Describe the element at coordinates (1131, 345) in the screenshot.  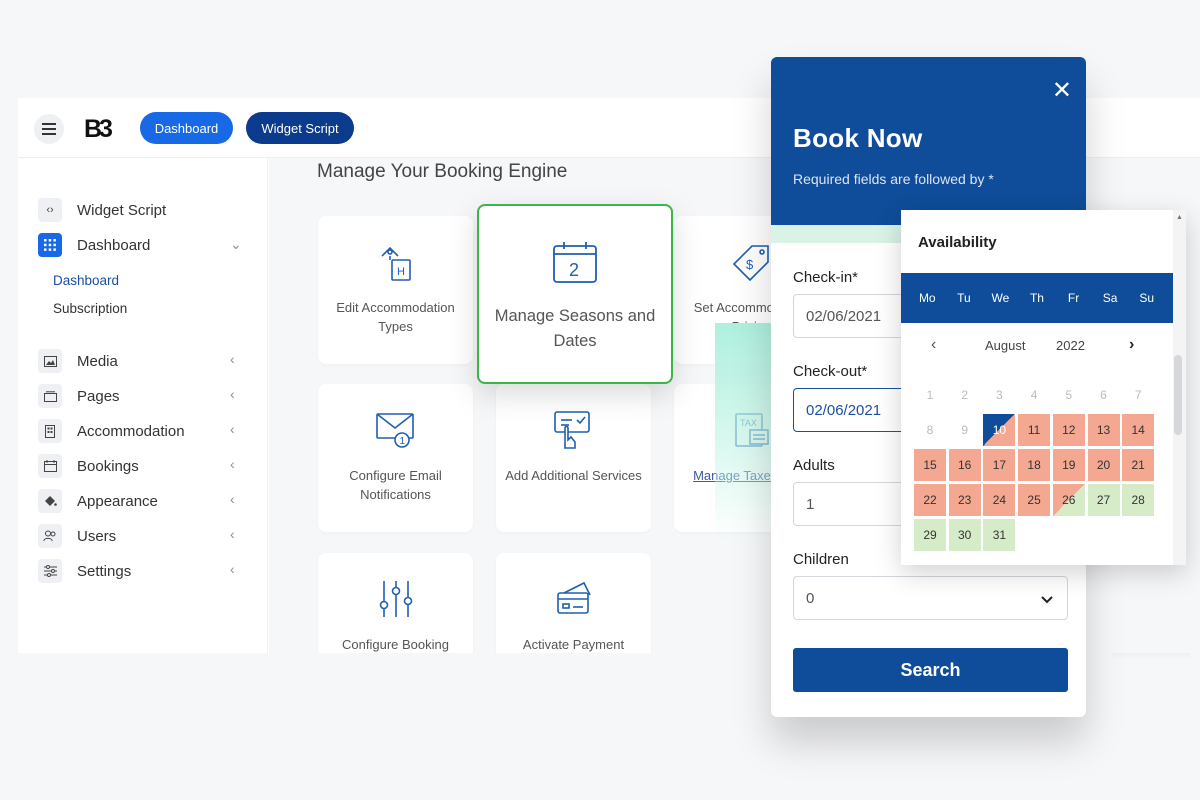
I see `chevron-right-icon: ›` at that location.